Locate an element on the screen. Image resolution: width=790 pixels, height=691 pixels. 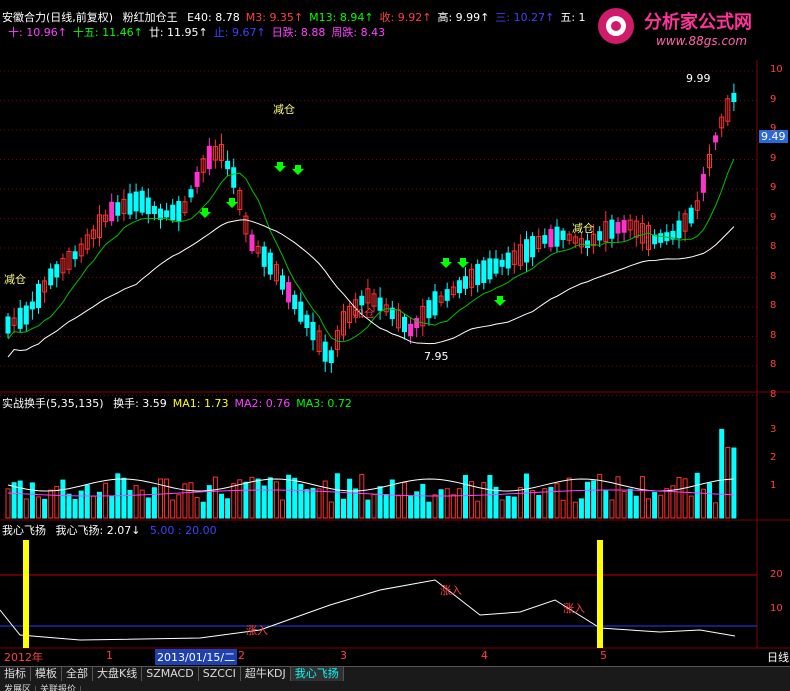
tab-6: 超牛KDJ is located at coordinates (266, 674).